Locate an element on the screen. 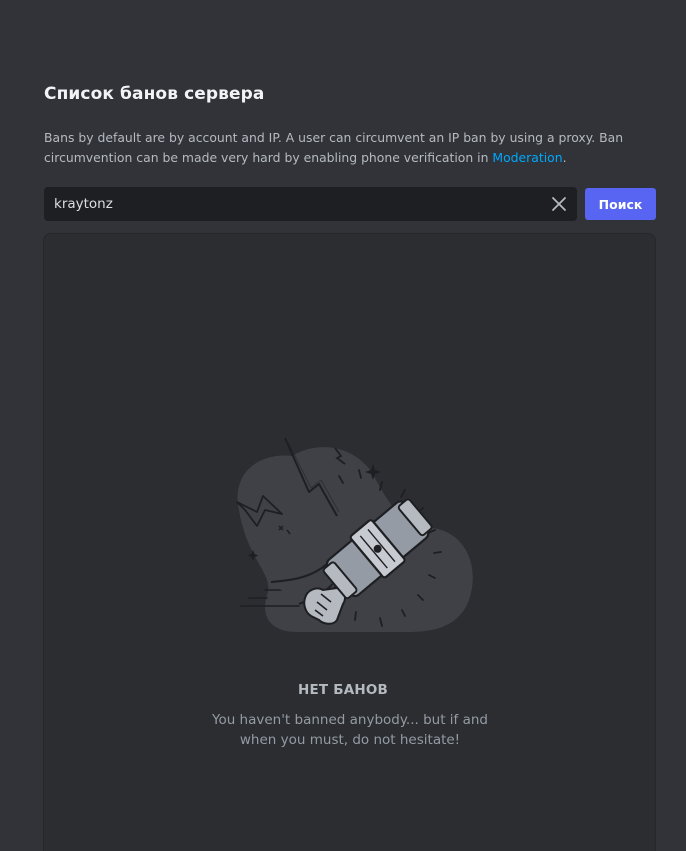  empty-state-title: НЕТ БАНОВ is located at coordinates (343, 690).